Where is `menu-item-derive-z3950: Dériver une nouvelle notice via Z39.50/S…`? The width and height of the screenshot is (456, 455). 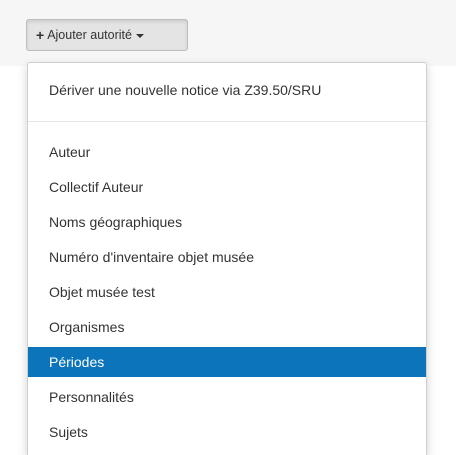
menu-item-derive-z3950: Dériver une nouvelle notice via Z39.50/S… is located at coordinates (227, 90).